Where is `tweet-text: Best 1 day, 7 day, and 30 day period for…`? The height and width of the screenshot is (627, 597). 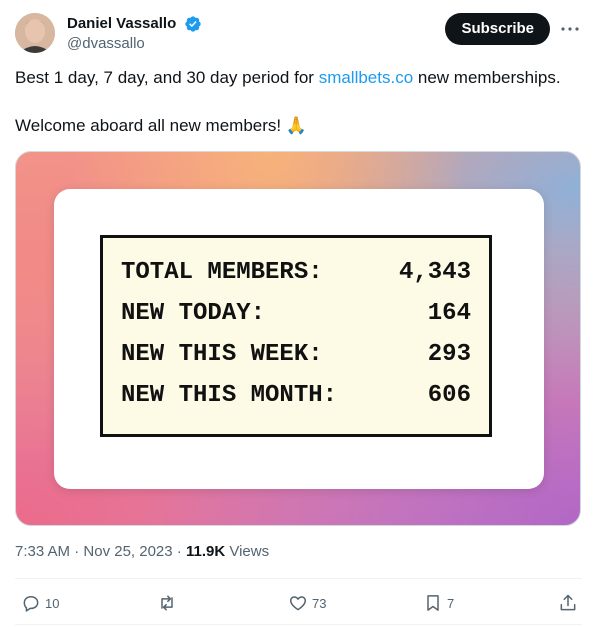
tweet-text: Best 1 day, 7 day, and 30 day period for… is located at coordinates (298, 102).